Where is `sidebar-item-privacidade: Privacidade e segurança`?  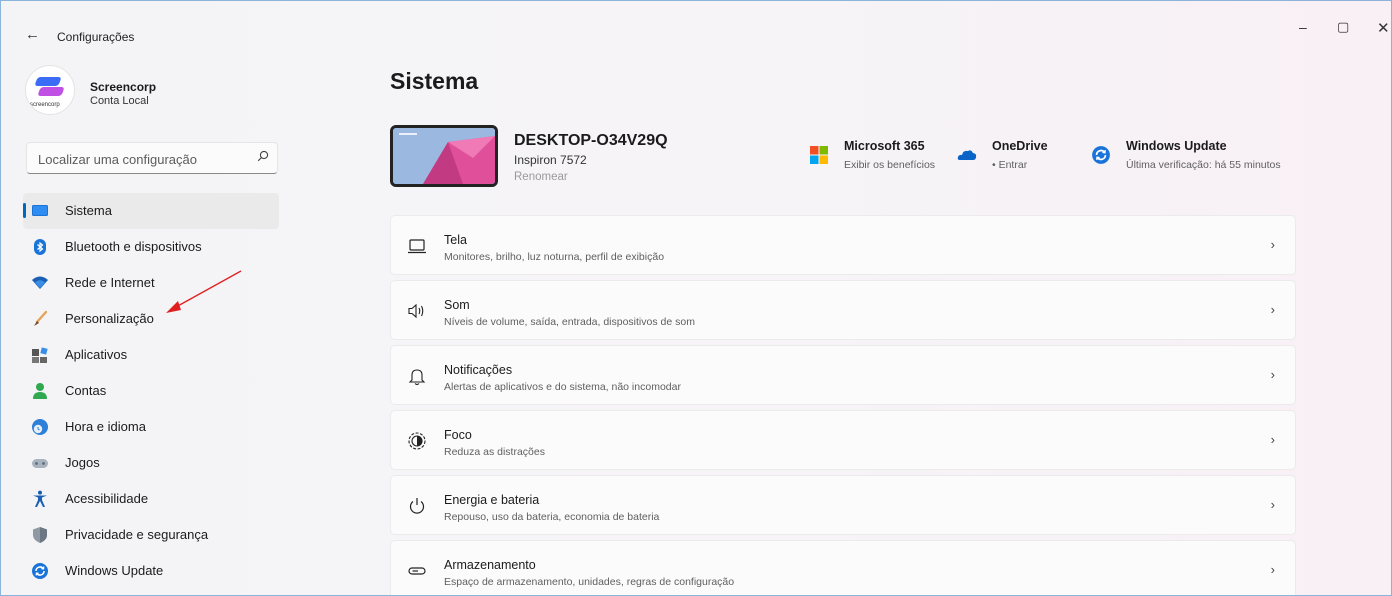 sidebar-item-privacidade: Privacidade e segurança is located at coordinates (151, 535).